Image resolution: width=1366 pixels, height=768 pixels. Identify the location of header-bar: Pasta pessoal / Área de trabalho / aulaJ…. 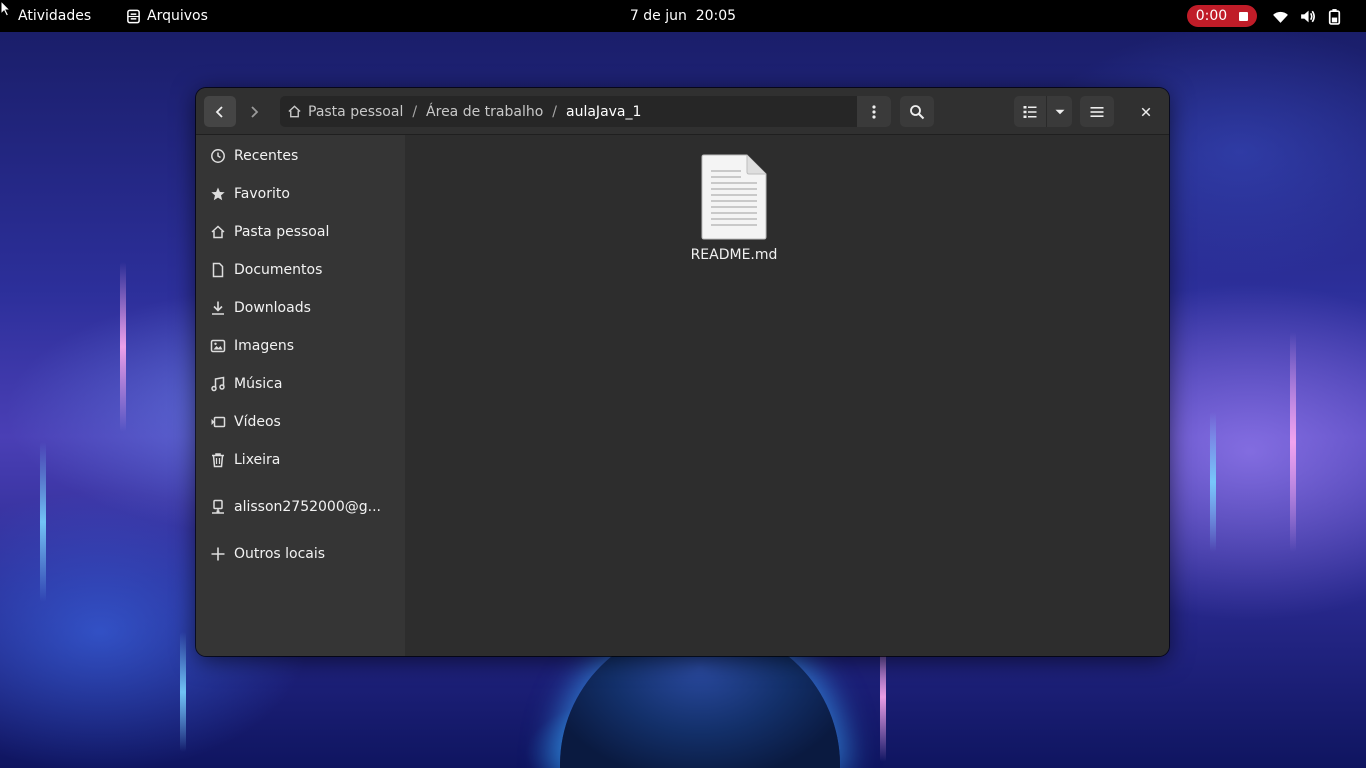
(682, 111).